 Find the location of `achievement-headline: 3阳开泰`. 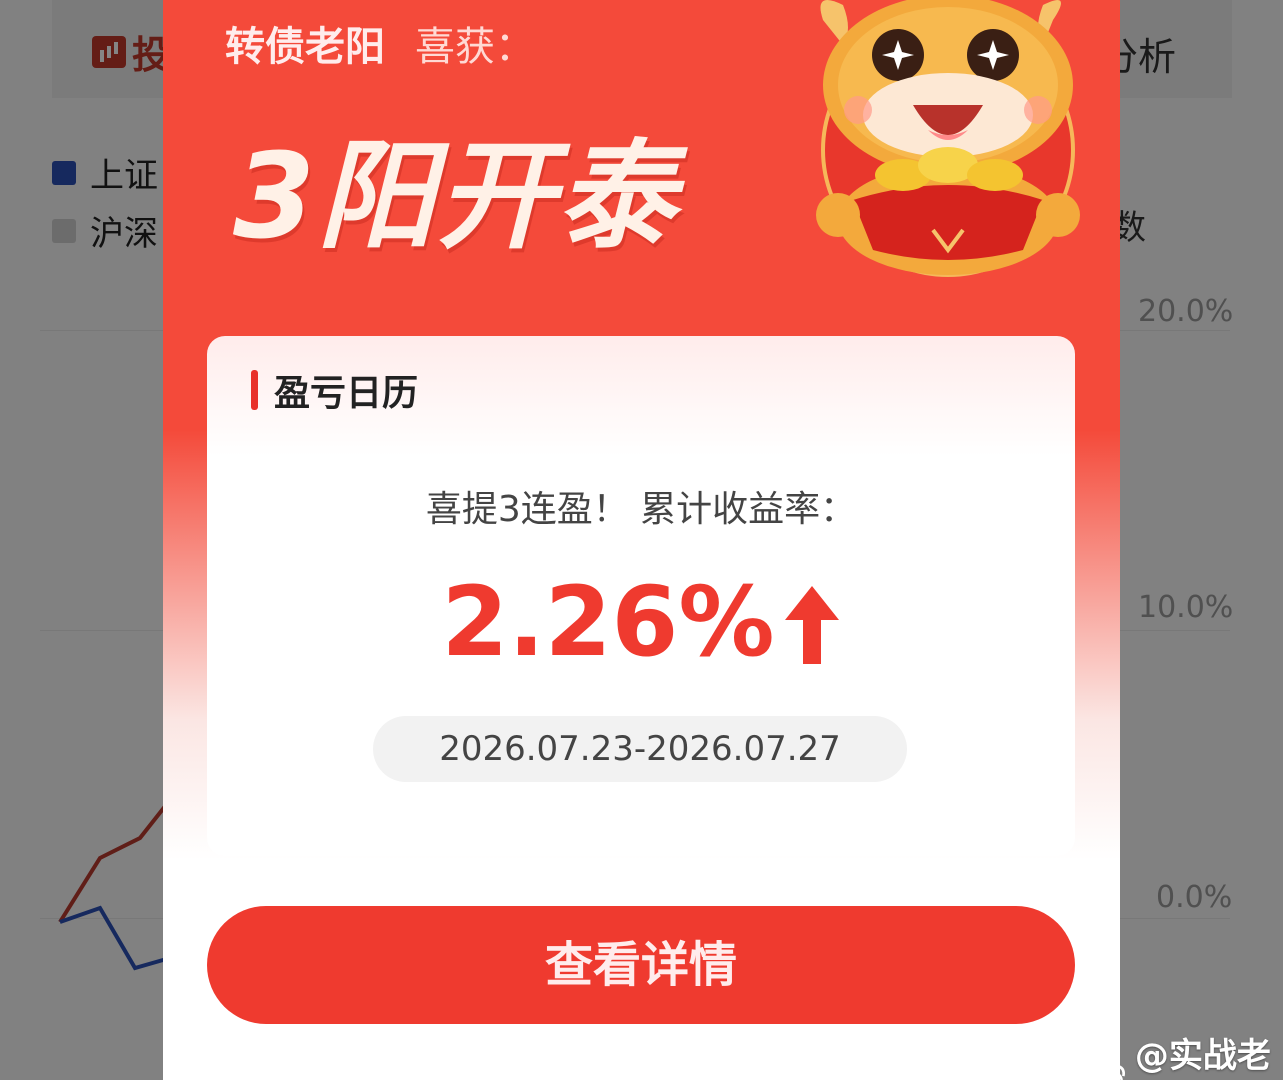

achievement-headline: 3阳开泰 is located at coordinates (455, 196).